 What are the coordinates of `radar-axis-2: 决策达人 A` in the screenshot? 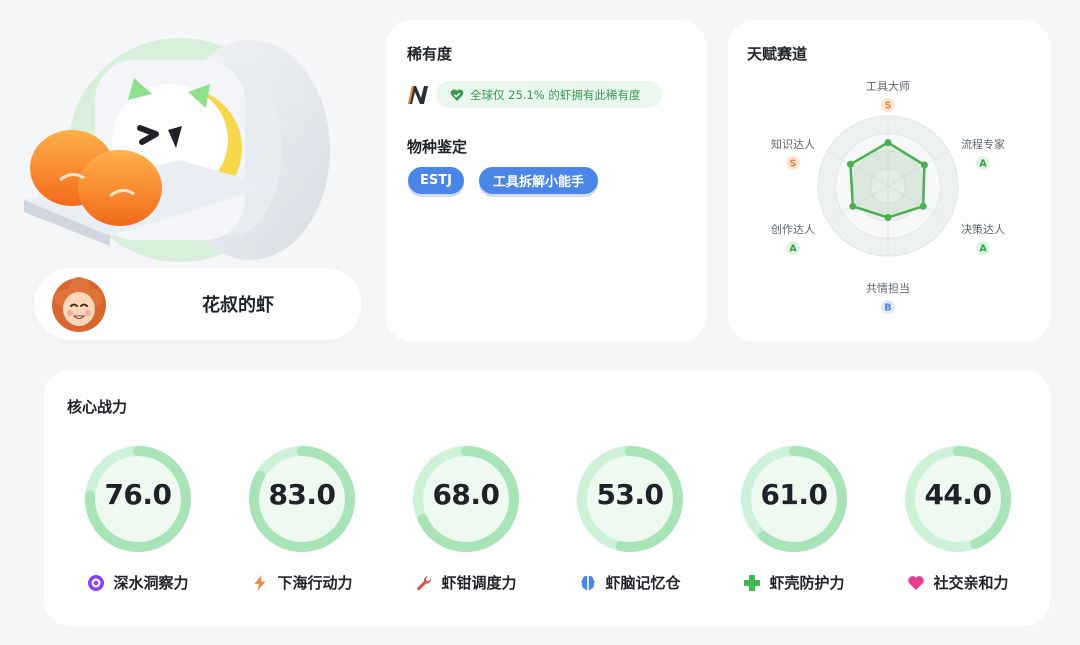 It's located at (983, 238).